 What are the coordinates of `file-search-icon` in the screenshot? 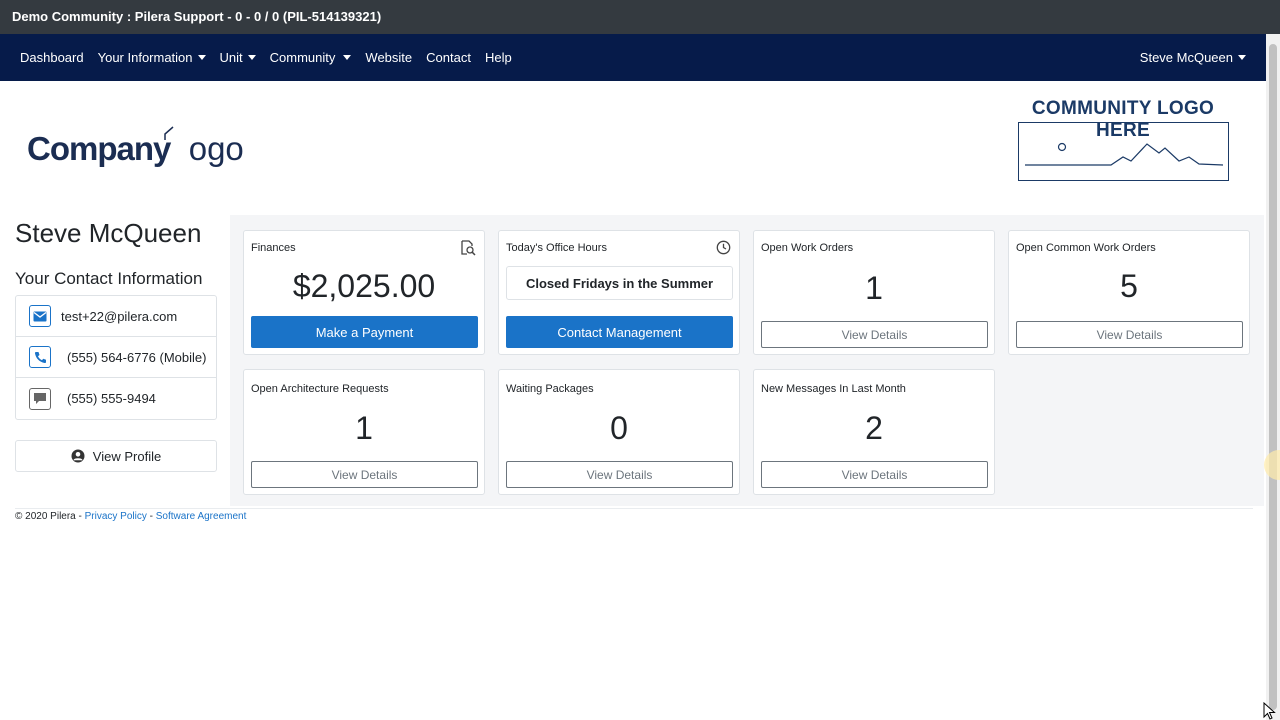 It's located at (468, 248).